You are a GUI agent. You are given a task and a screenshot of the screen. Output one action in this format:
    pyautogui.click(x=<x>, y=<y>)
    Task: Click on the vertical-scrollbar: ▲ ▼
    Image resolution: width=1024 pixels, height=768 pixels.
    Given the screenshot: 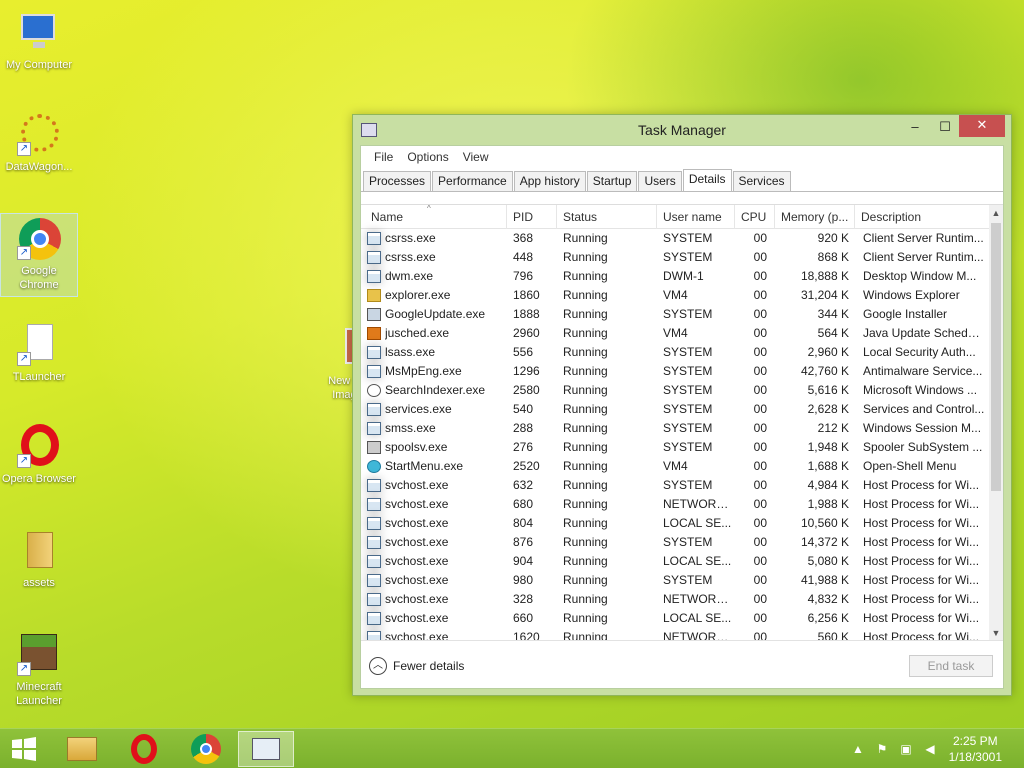 What is the action you would take?
    pyautogui.click(x=996, y=422)
    